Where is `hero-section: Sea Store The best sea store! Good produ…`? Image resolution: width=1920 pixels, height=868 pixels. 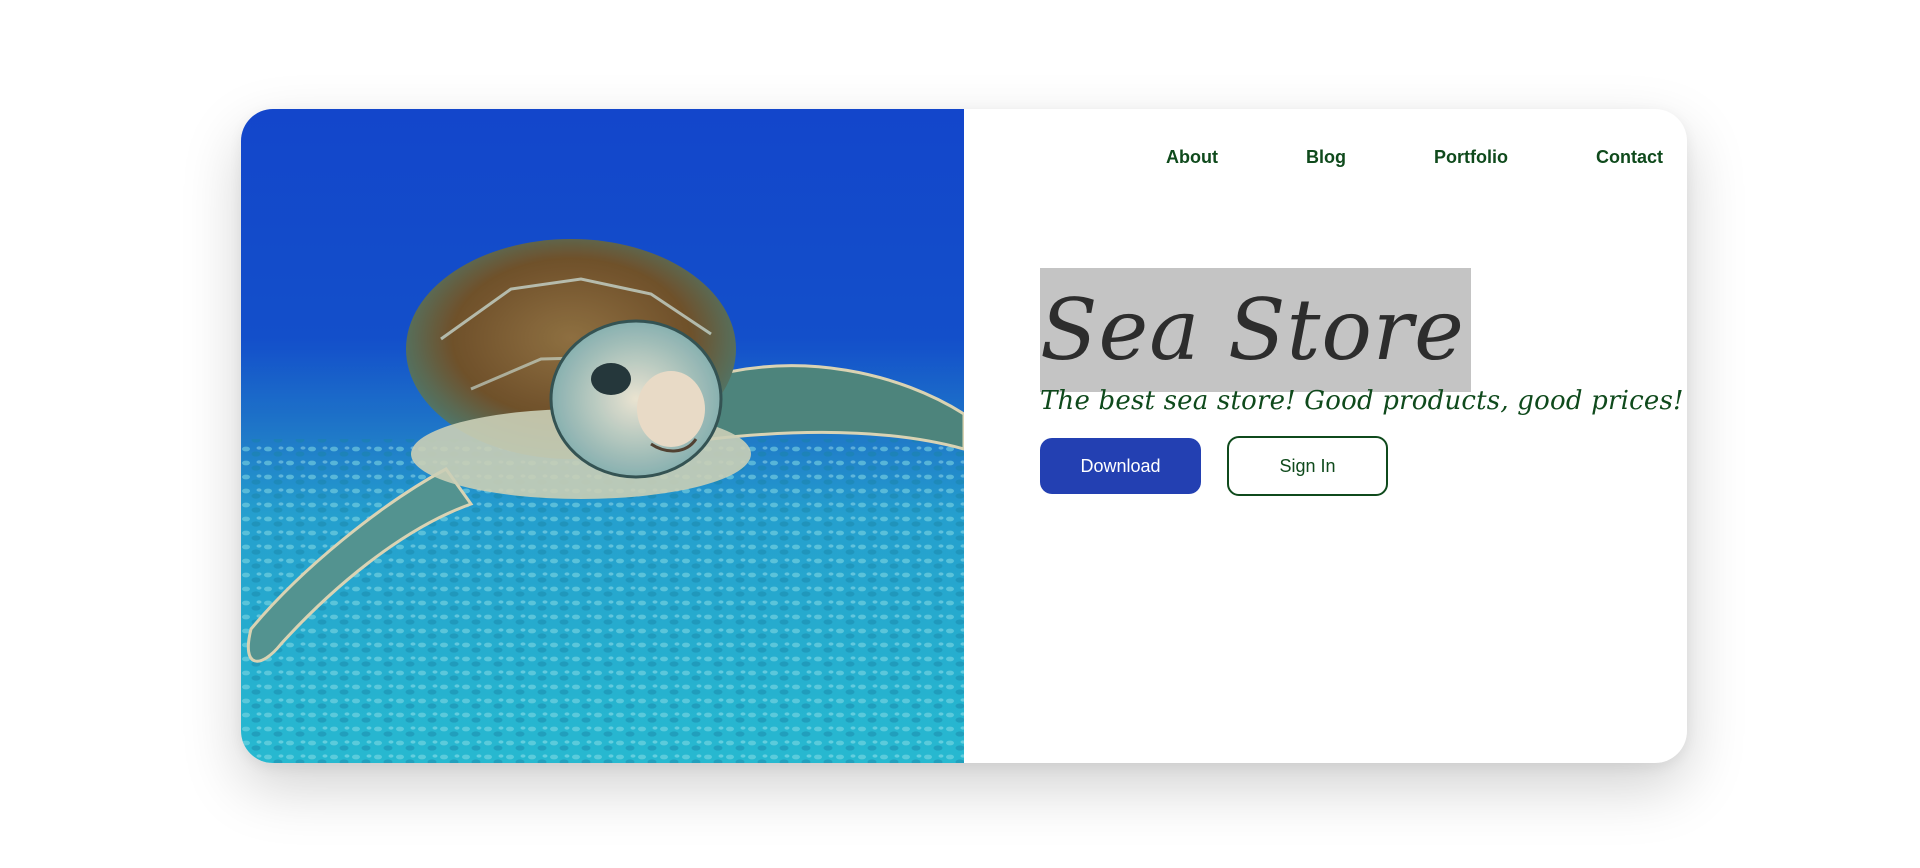 hero-section: Sea Store The best sea store! Good produ… is located at coordinates (1362, 382).